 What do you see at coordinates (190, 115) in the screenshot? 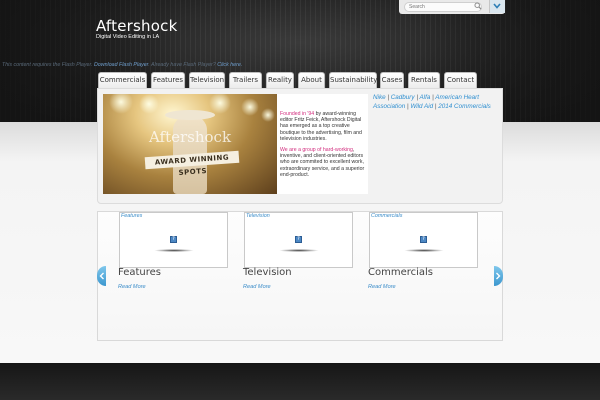
I see `hero-figure-hat` at bounding box center [190, 115].